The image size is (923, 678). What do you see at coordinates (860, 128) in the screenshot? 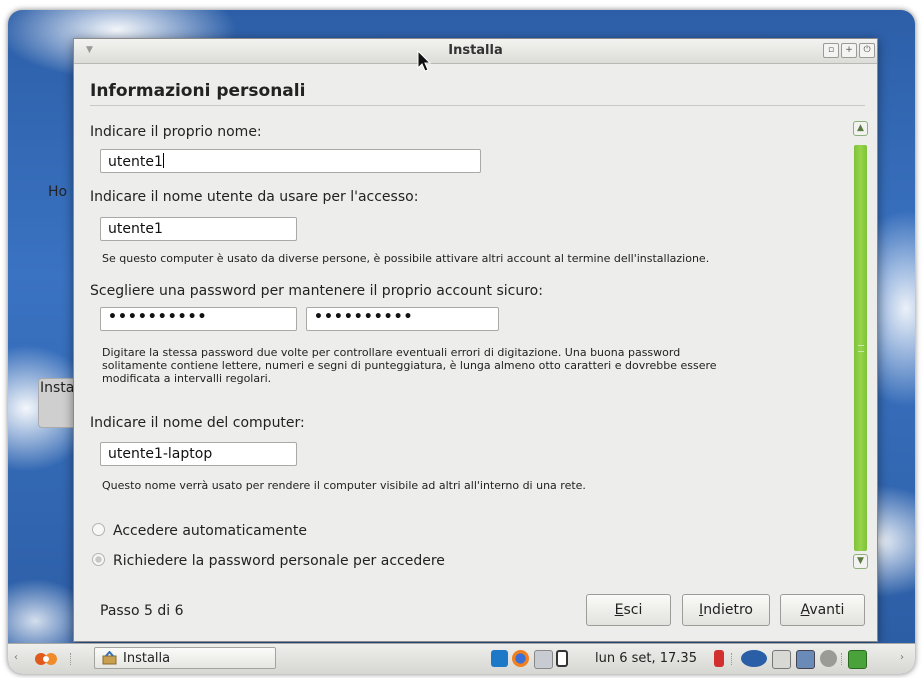
I see `scroll-up-icon: ▲` at bounding box center [860, 128].